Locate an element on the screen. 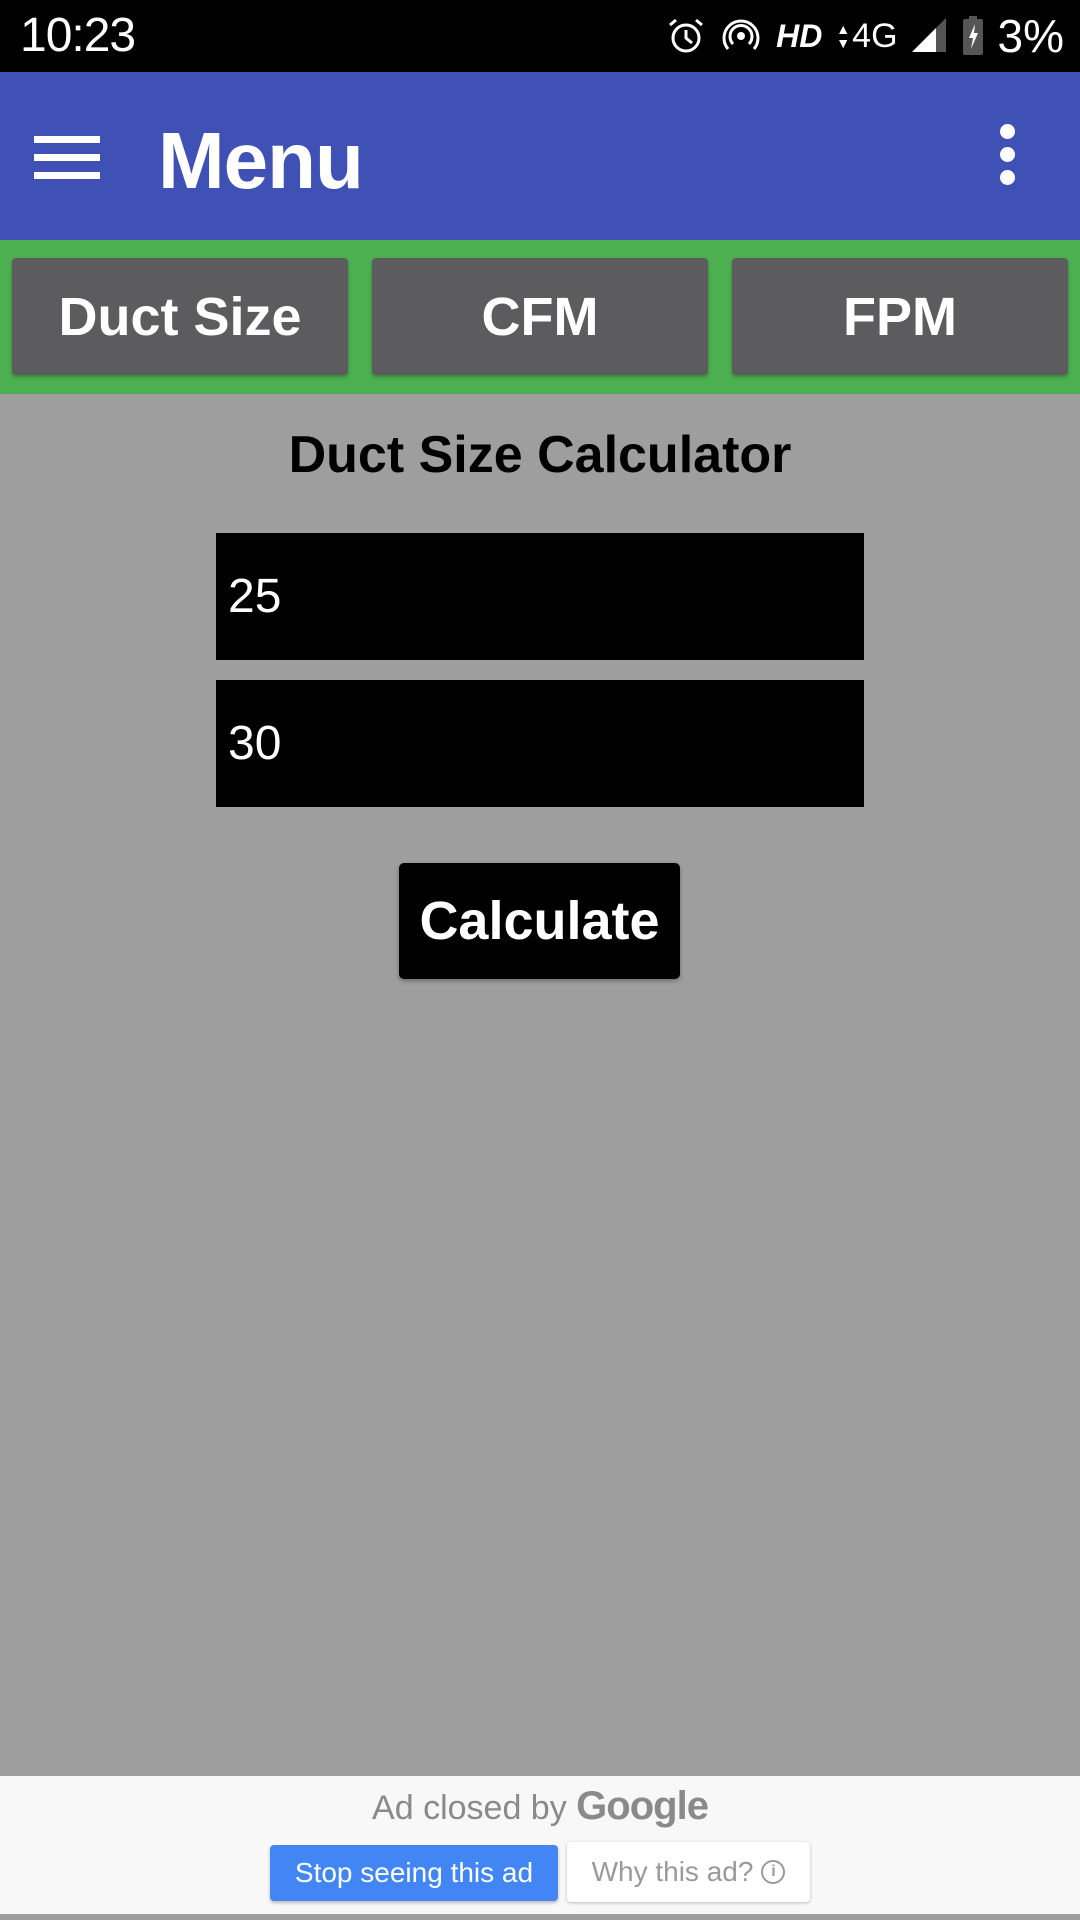 This screenshot has height=1920, width=1080. battery-percent: 3% is located at coordinates (1030, 36).